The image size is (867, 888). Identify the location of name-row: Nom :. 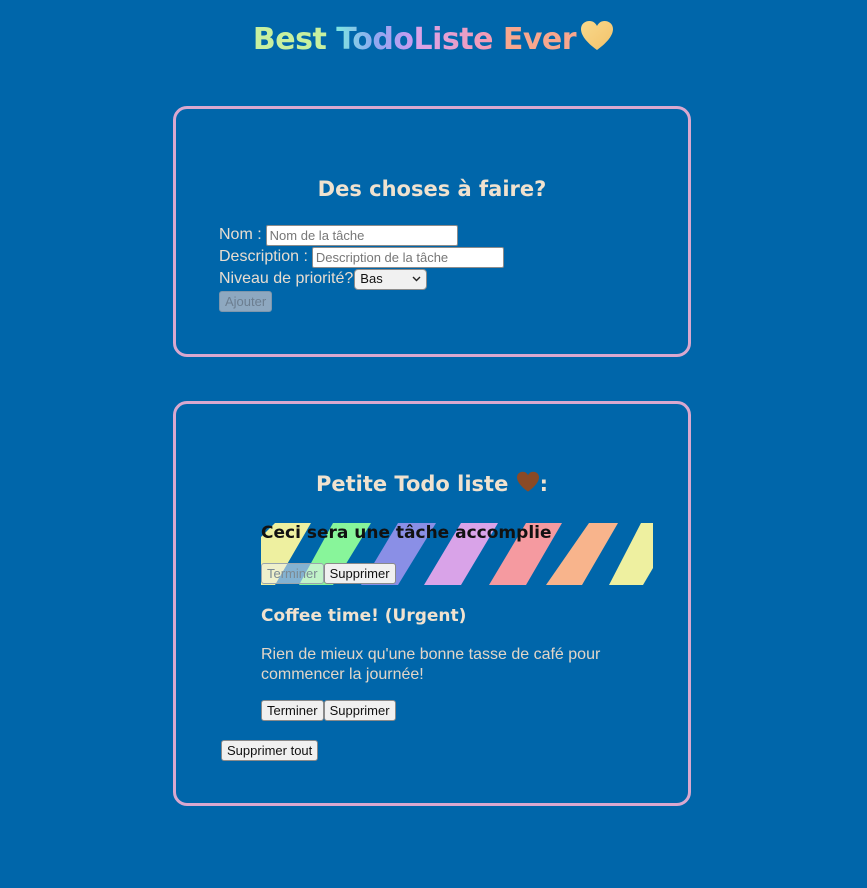
(338, 235).